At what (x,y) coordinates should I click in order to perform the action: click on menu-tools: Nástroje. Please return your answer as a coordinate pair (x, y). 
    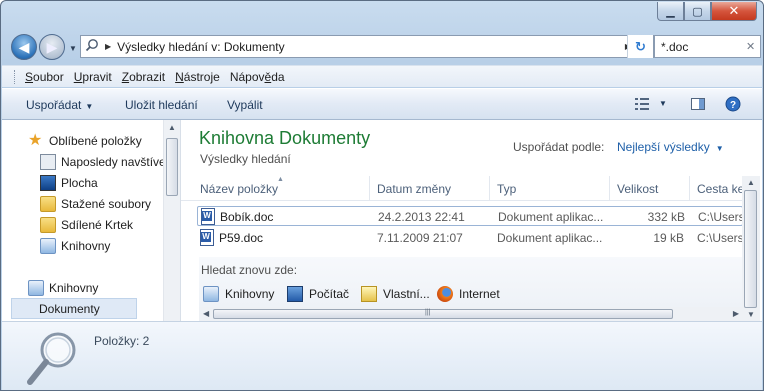
    Looking at the image, I should click on (197, 77).